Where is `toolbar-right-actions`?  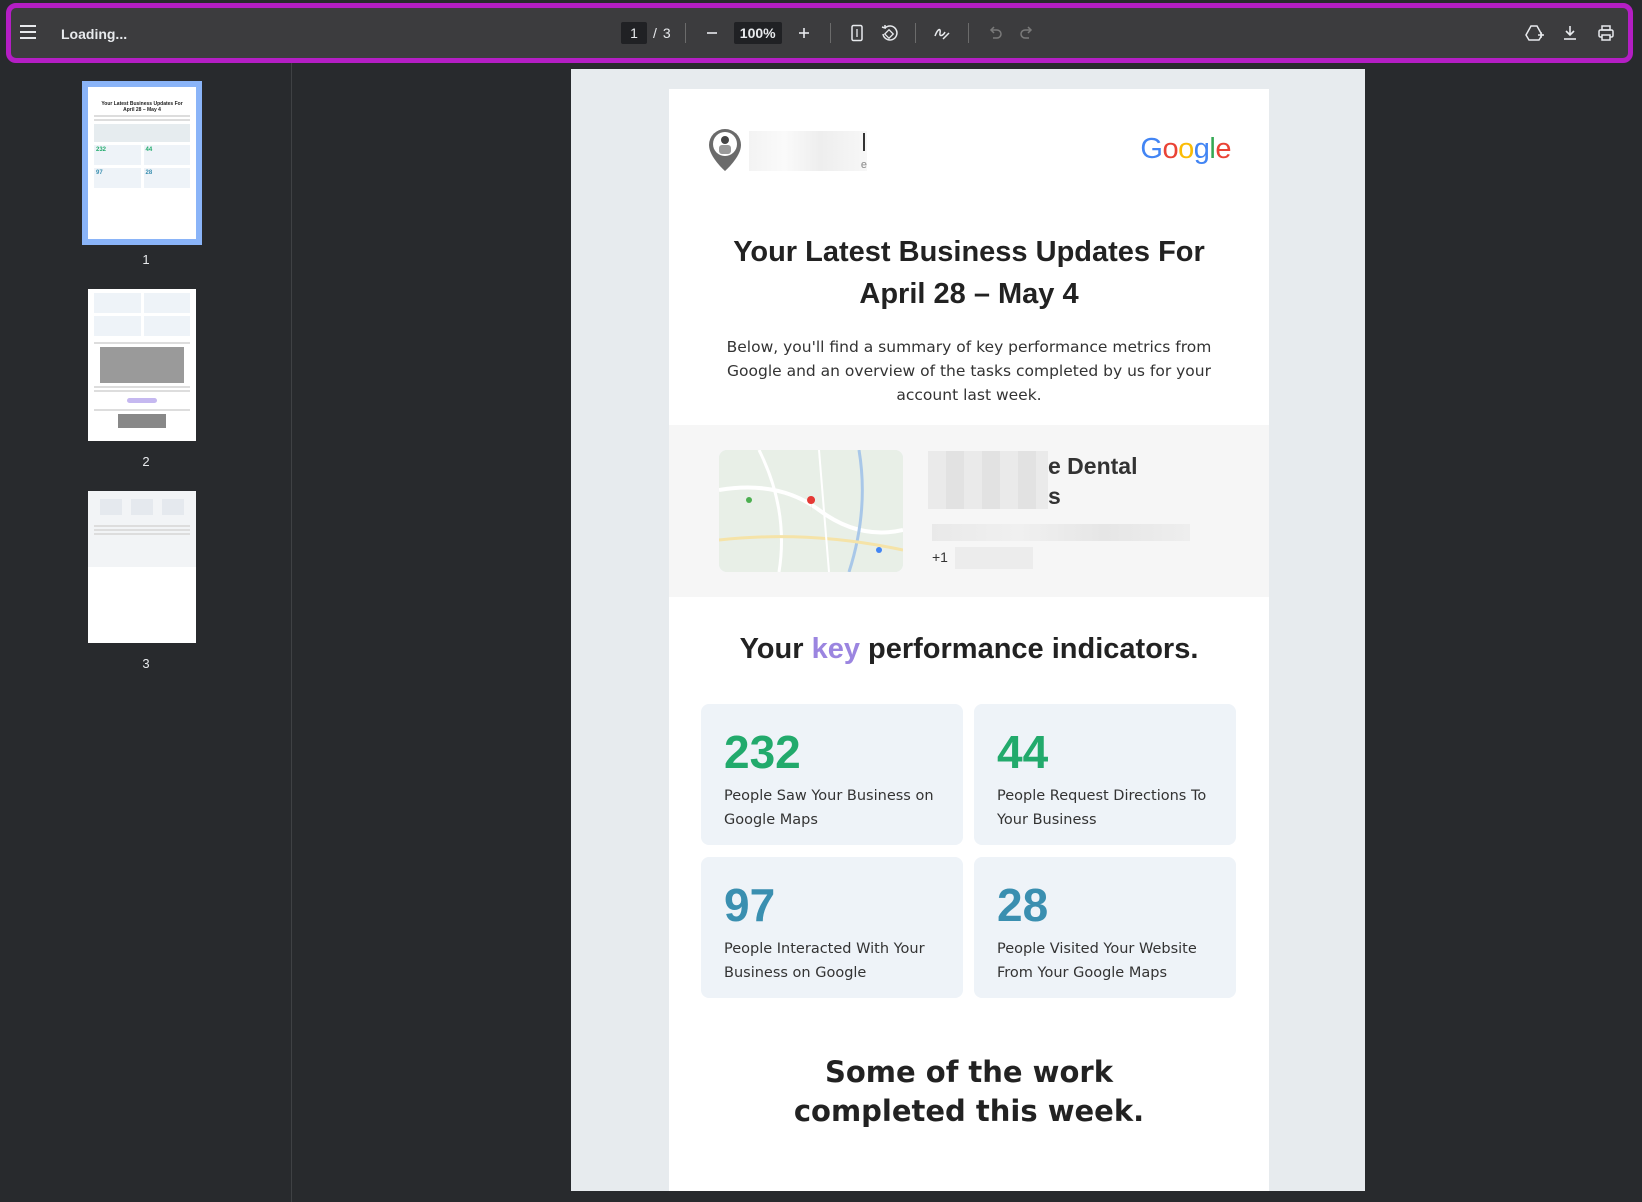 toolbar-right-actions is located at coordinates (1570, 33).